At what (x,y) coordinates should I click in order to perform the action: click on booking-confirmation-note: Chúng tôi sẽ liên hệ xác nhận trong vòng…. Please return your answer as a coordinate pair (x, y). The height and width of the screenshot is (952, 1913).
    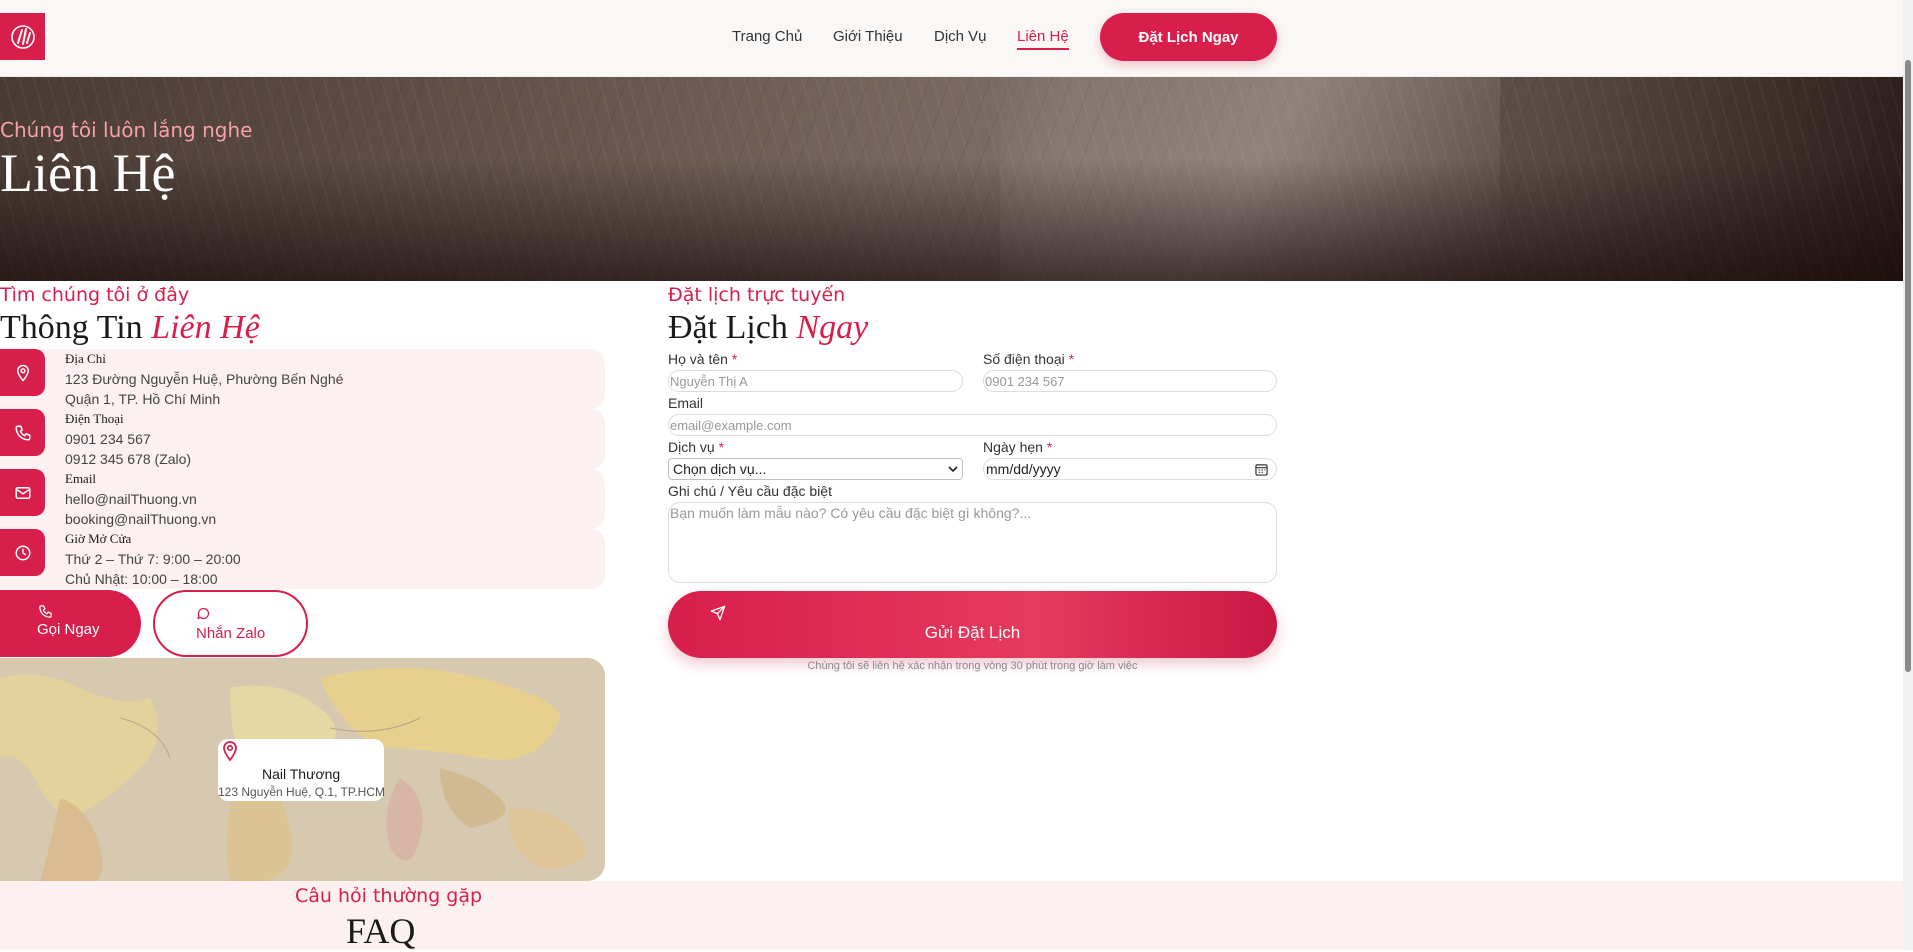
    Looking at the image, I should click on (972, 666).